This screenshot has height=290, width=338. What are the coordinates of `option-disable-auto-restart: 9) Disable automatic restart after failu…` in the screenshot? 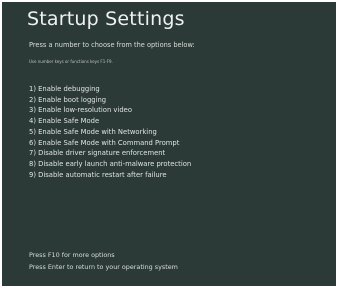 It's located at (110, 175).